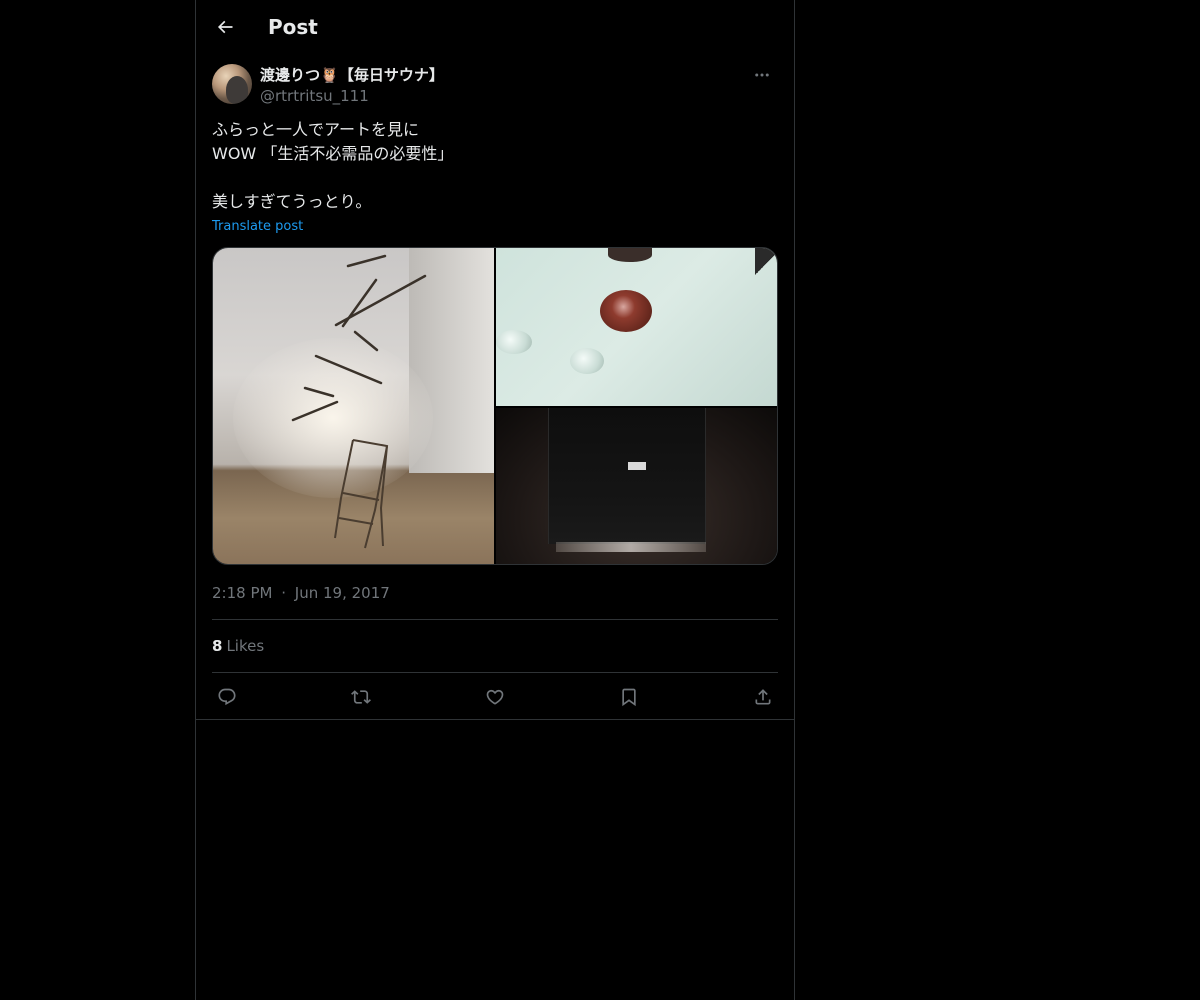  I want to click on red-drop-shape, so click(626, 311).